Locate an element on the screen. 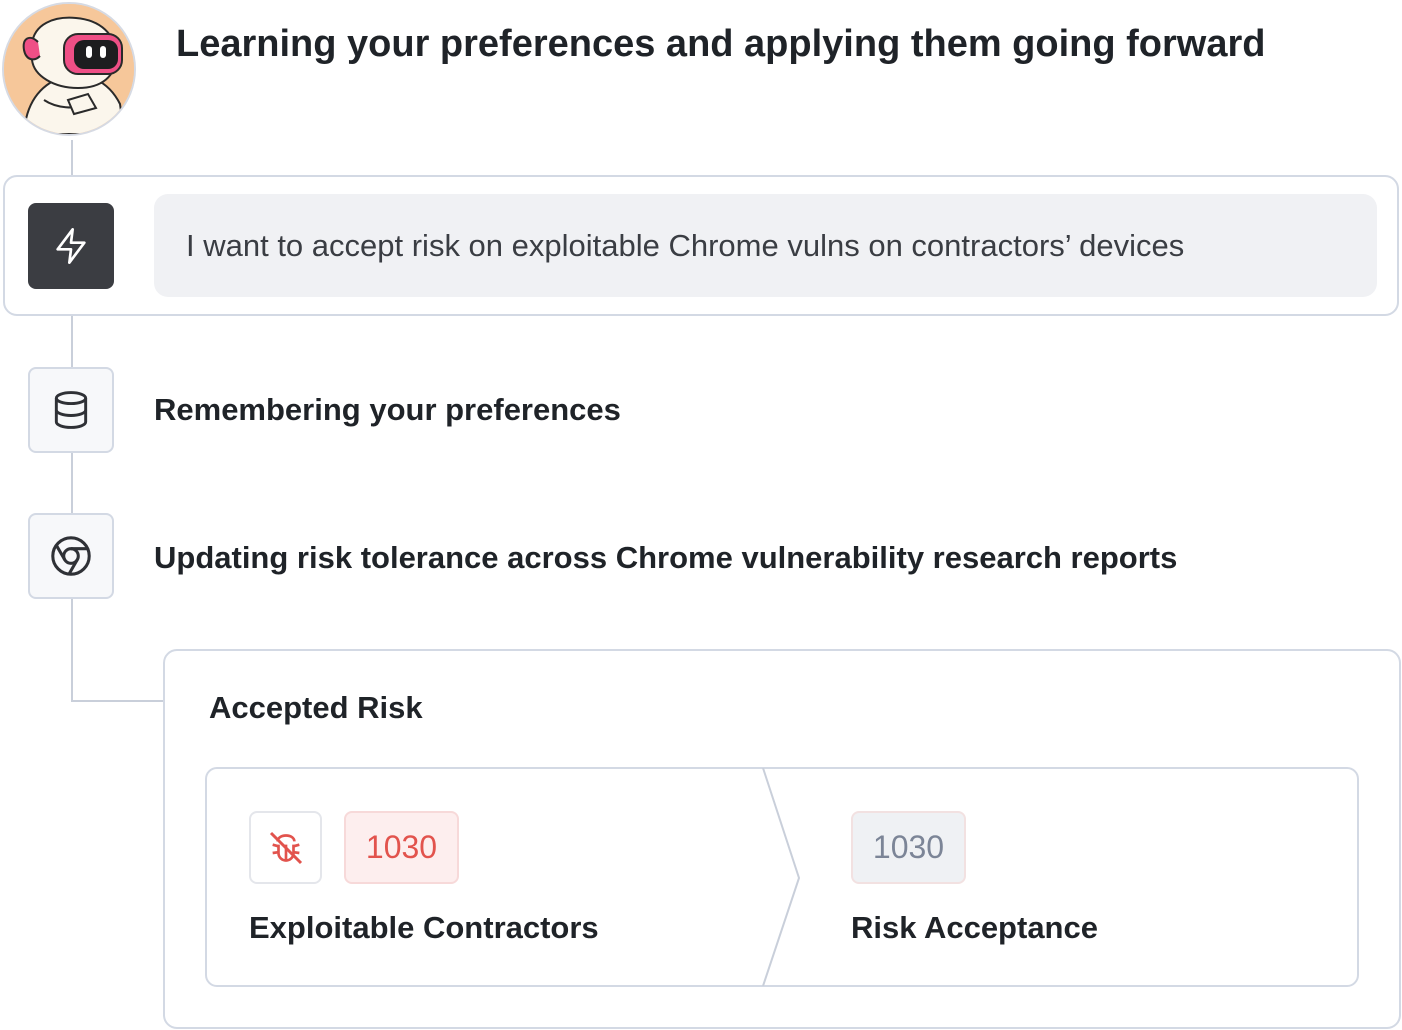 This screenshot has height=1030, width=1402. database-icon is located at coordinates (71, 410).